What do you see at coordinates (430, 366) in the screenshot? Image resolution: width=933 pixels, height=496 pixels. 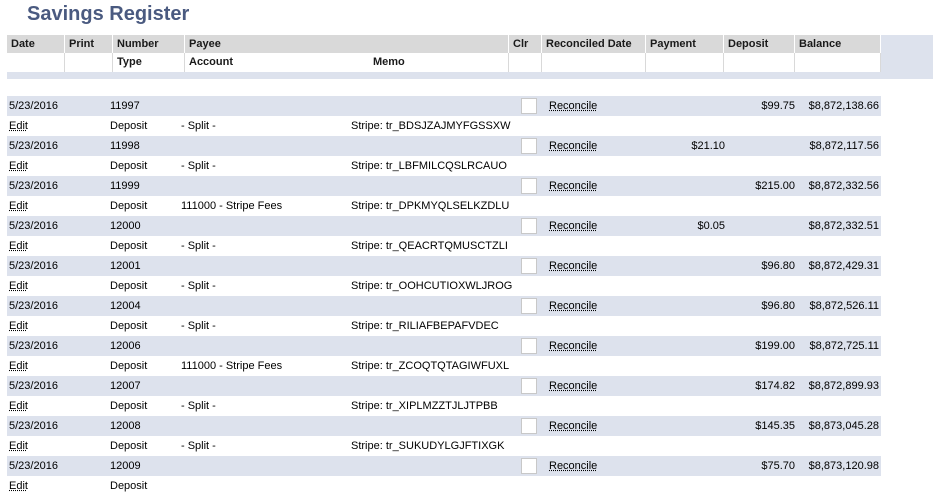 I see `txn-memo: Stripe: tr_ZCOQTQTAGIWFUXL` at bounding box center [430, 366].